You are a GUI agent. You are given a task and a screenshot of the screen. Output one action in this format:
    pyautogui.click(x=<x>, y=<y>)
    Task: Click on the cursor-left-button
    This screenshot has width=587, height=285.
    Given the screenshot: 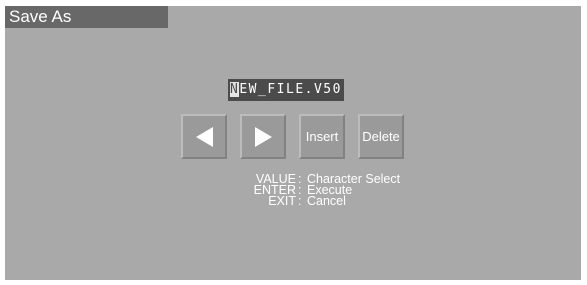 What is the action you would take?
    pyautogui.click(x=204, y=136)
    